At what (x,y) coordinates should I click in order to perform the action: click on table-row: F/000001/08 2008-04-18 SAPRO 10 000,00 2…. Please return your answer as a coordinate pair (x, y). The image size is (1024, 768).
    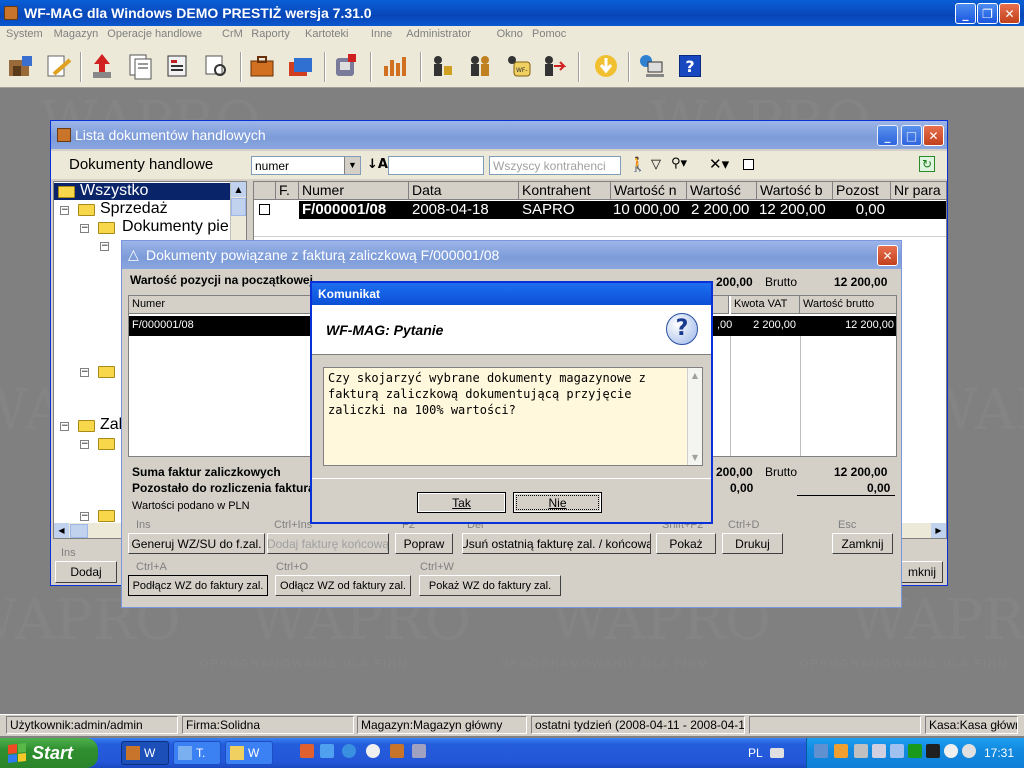
    Looking at the image, I should click on (600, 210).